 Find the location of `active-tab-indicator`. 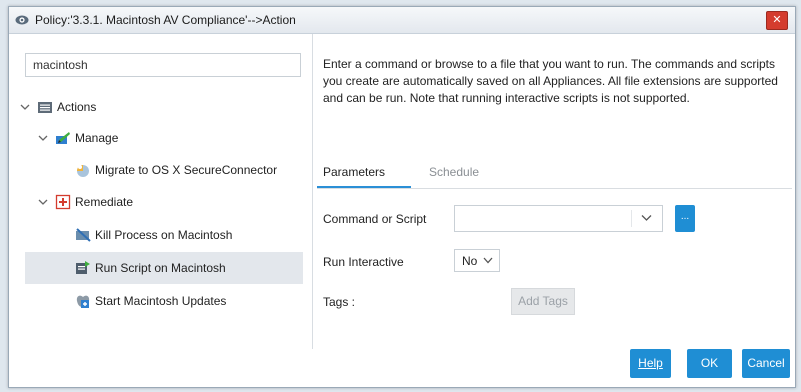

active-tab-indicator is located at coordinates (364, 187).